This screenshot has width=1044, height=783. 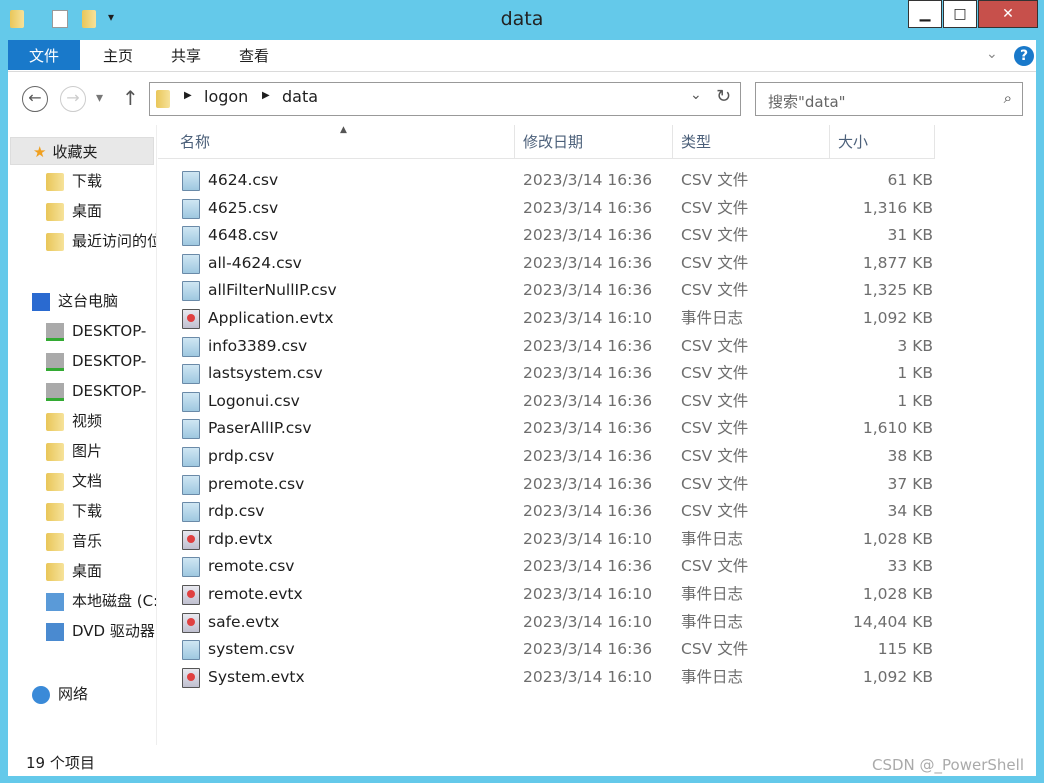 I want to click on forward-button: →, so click(x=73, y=99).